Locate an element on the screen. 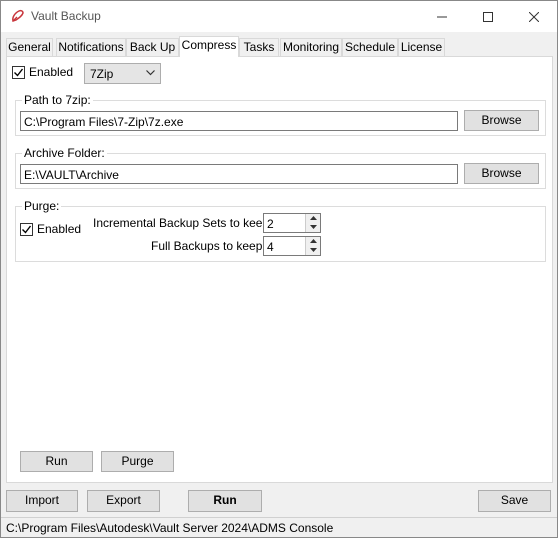 The height and width of the screenshot is (538, 558). path-to-7zip-value: C:\Program Files\7-Zip\7z.exe is located at coordinates (104, 122).